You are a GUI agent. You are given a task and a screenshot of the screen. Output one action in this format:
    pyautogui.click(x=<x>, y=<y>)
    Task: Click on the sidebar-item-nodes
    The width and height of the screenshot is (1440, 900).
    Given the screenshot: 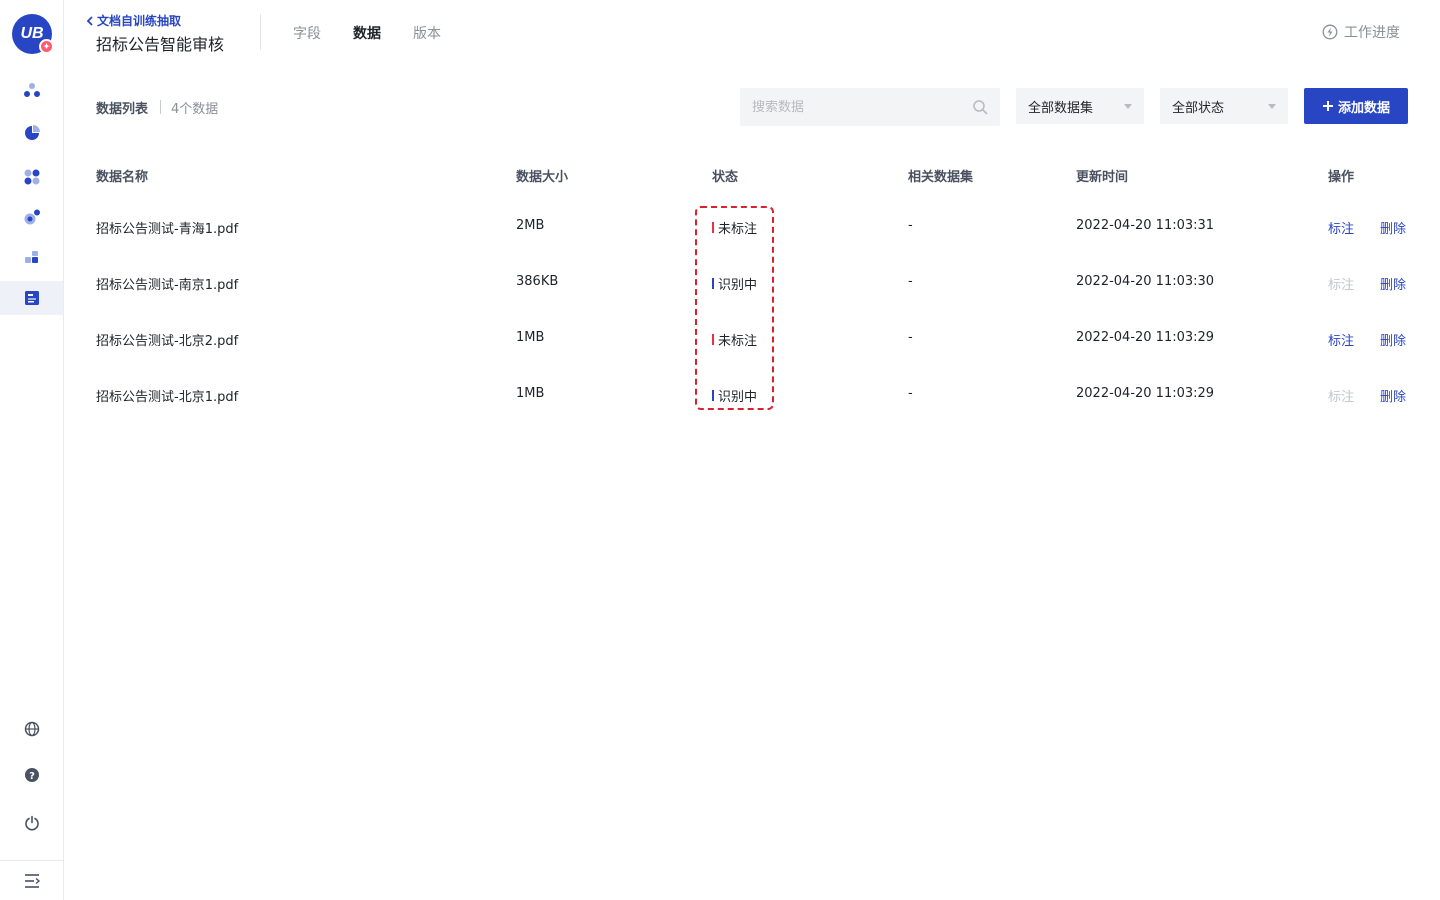 What is the action you would take?
    pyautogui.click(x=31, y=90)
    